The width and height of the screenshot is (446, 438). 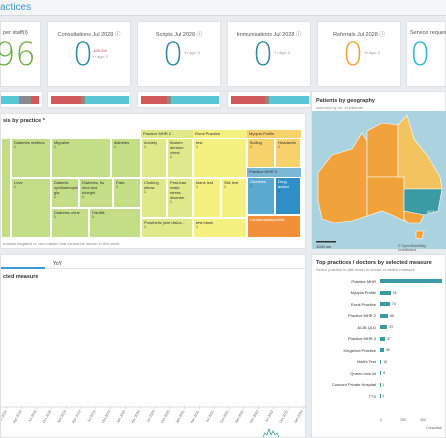 What do you see at coordinates (379, 180) in the screenshot?
I see `australia-map` at bounding box center [379, 180].